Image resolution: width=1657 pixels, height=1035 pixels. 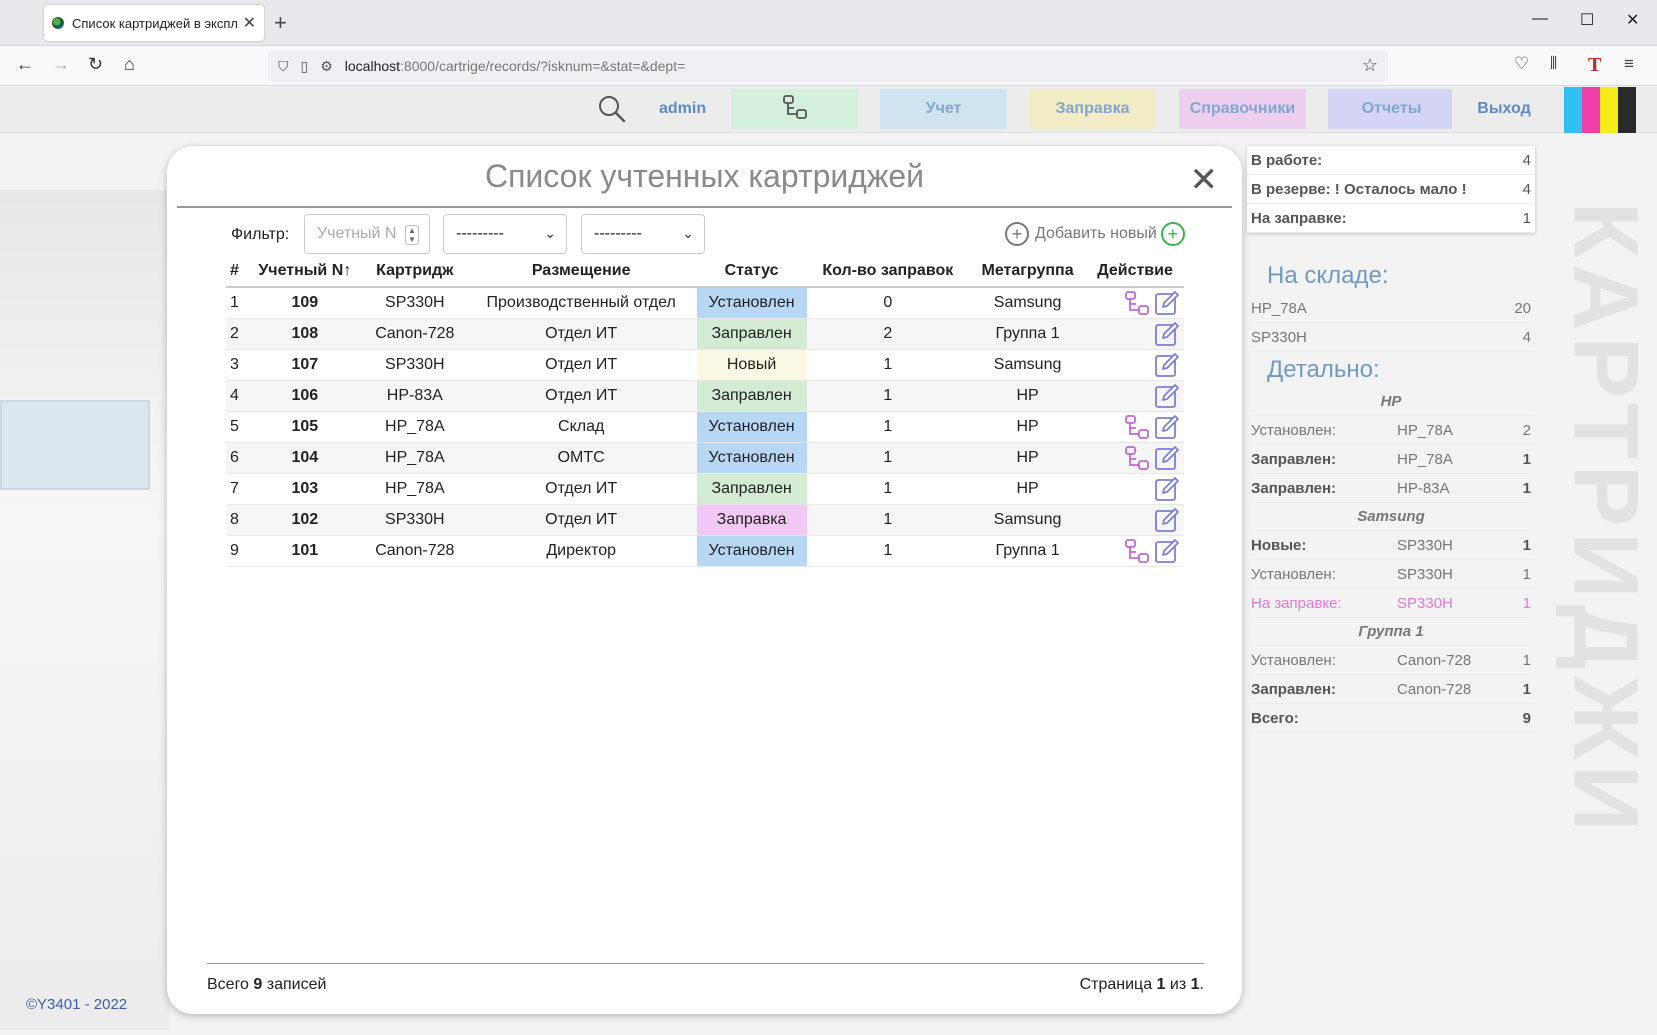 I want to click on plus-circle-green-icon: +, so click(x=1172, y=234).